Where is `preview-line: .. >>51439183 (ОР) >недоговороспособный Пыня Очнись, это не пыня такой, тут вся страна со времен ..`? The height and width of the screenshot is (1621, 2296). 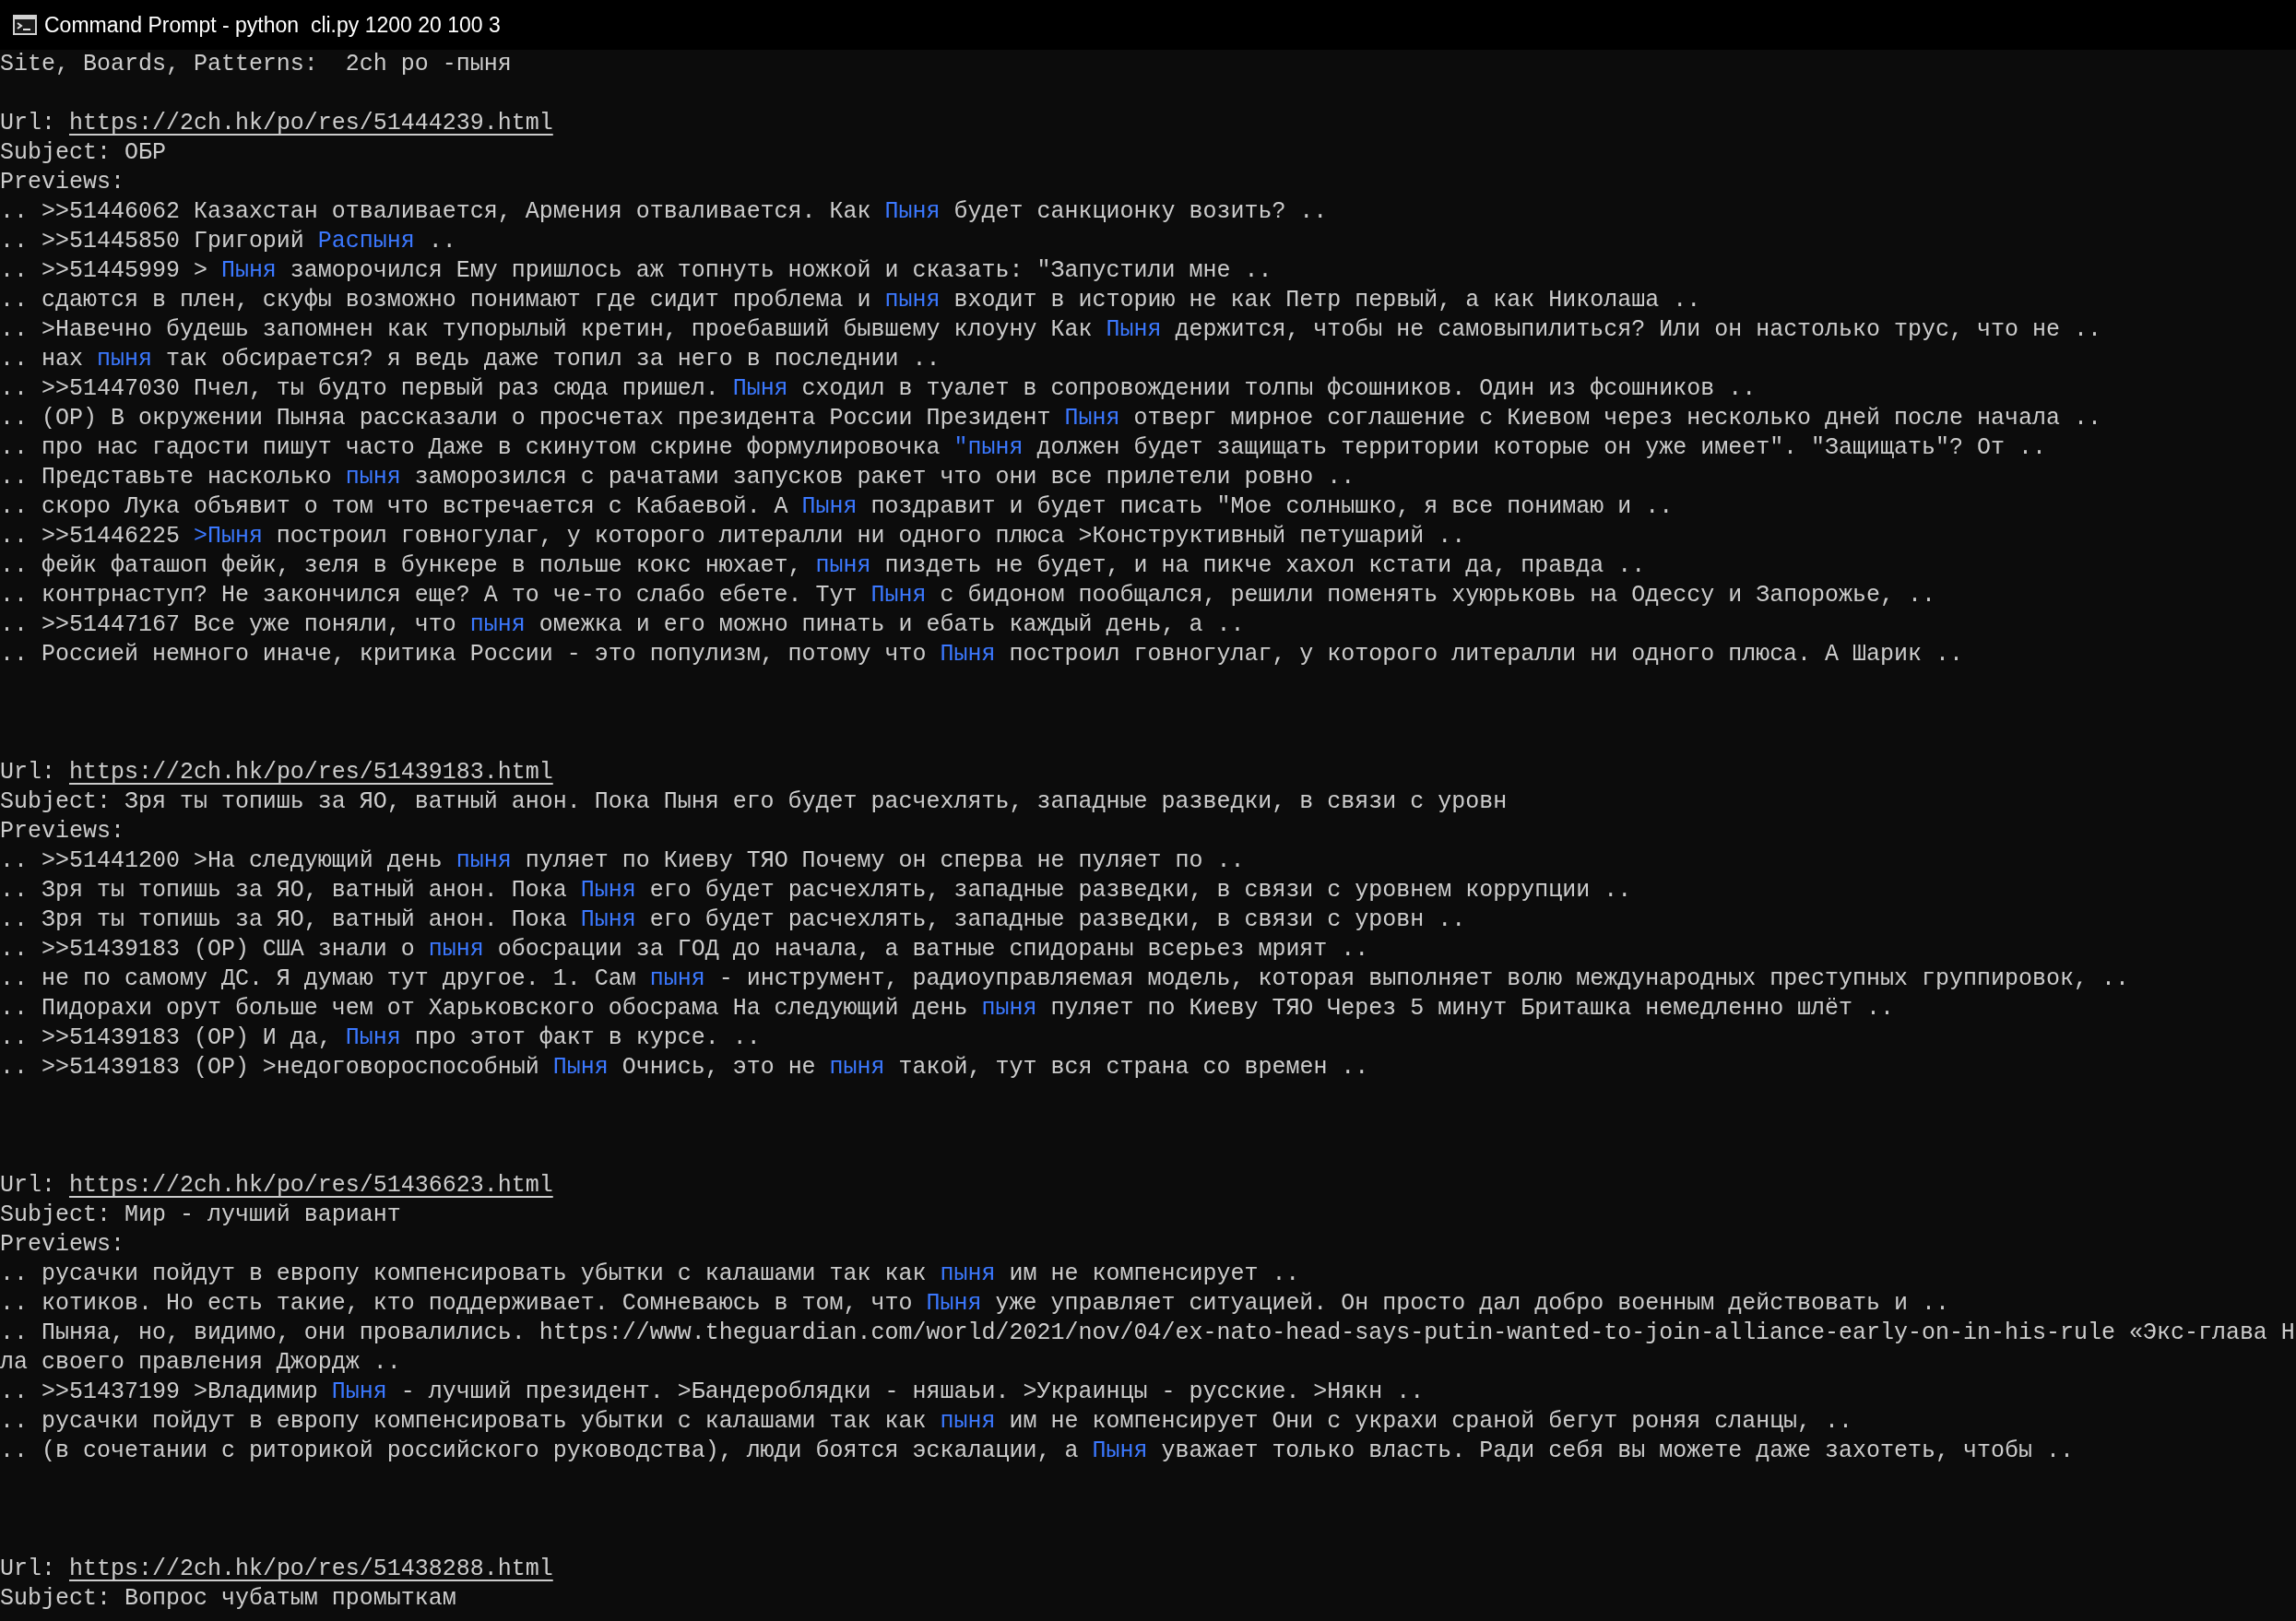
preview-line: .. >>51439183 (ОР) >недоговороспособный Пыня Очнись, это не пыня такой, тут вся страна со времен .. is located at coordinates (684, 1068).